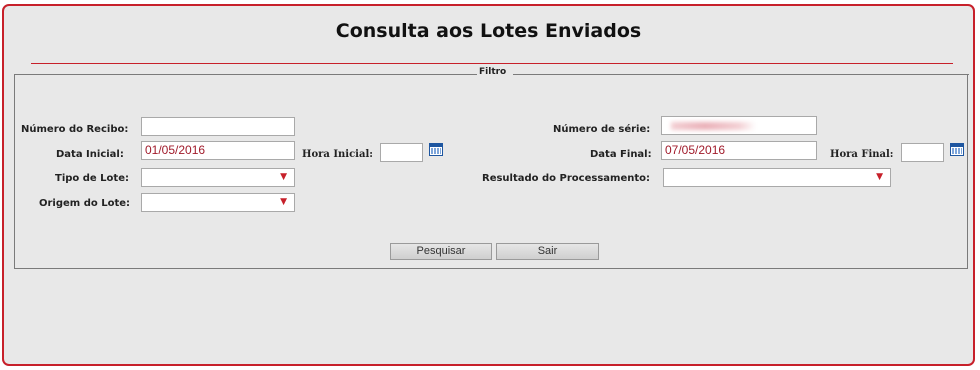 The width and height of the screenshot is (980, 370). What do you see at coordinates (337, 154) in the screenshot?
I see `hora-inicial-label: Hora Inicial:` at bounding box center [337, 154].